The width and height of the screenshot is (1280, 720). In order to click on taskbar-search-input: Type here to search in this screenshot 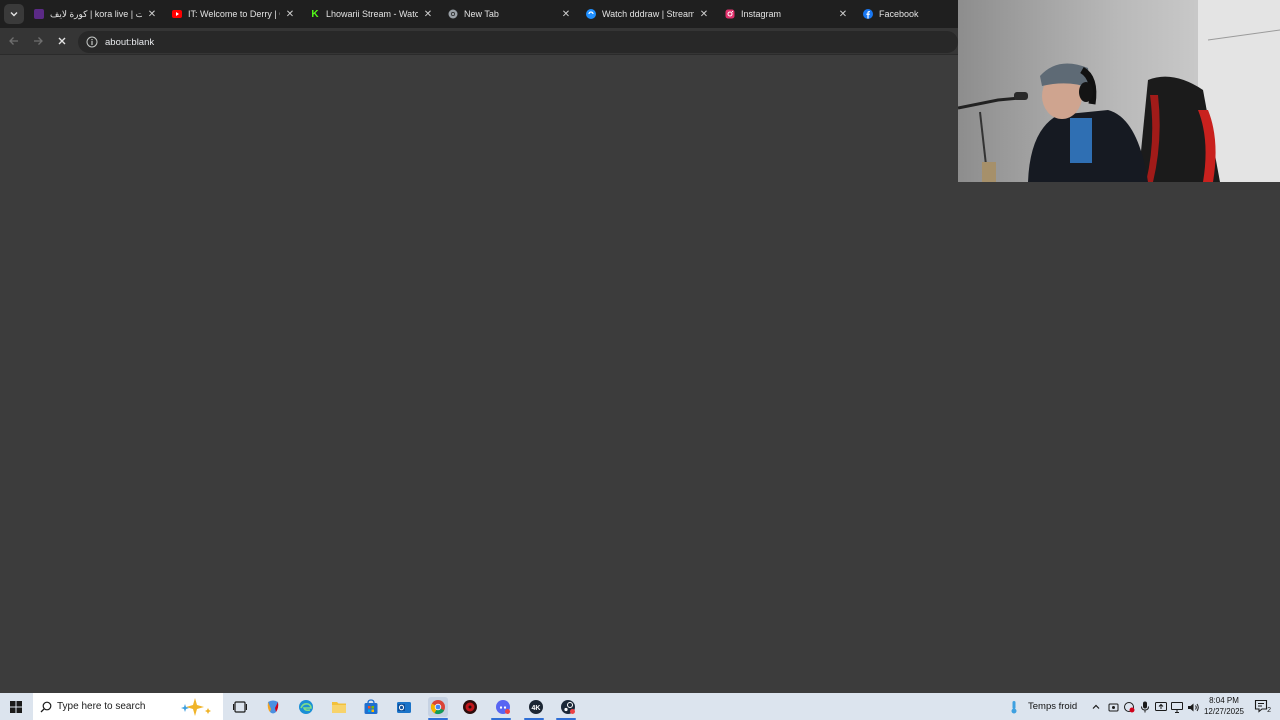, I will do `click(128, 706)`.